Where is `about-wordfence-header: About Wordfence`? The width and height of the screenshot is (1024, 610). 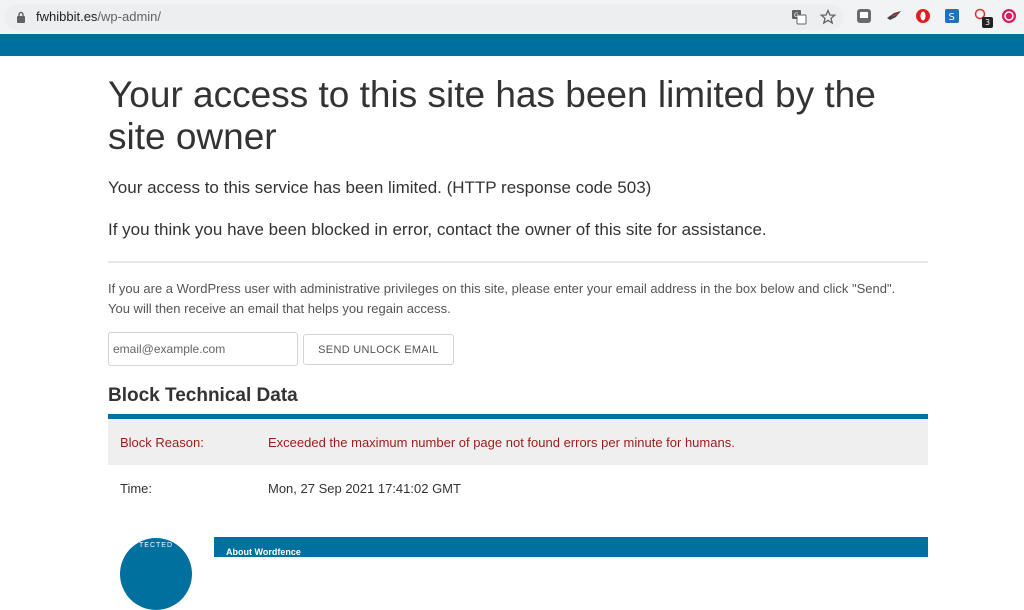
about-wordfence-header: About Wordfence is located at coordinates (571, 547).